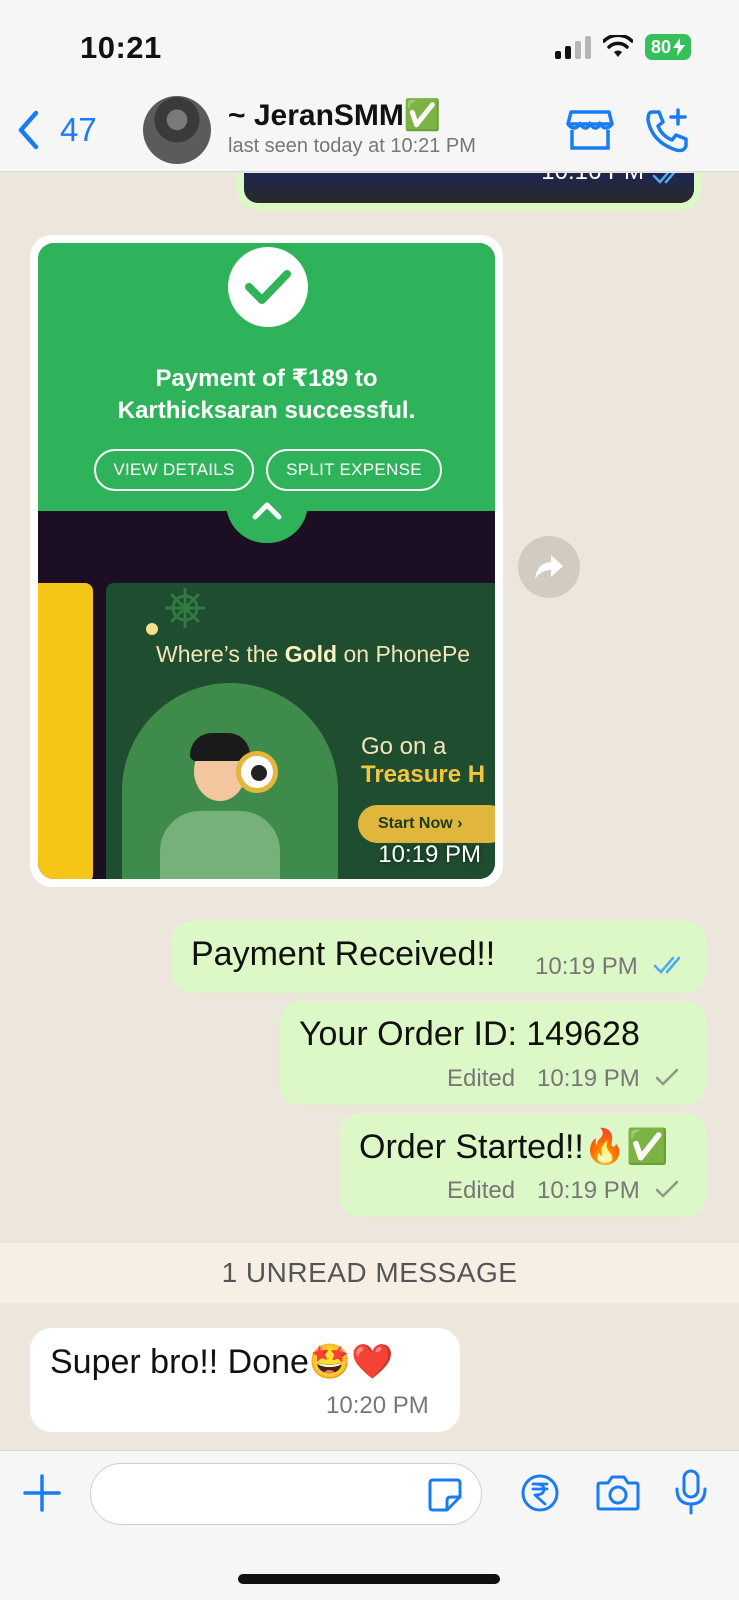 Image resolution: width=739 pixels, height=1600 pixels. Describe the element at coordinates (222, 1362) in the screenshot. I see `message-text: Super bro!! Done🤩❤️` at that location.